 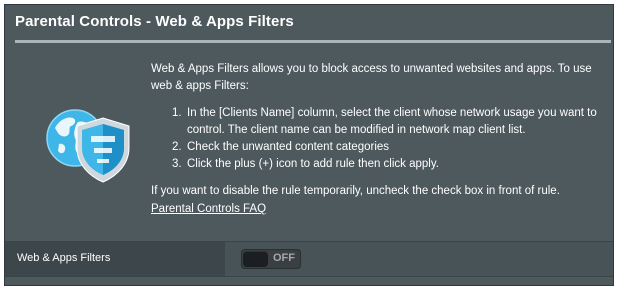 What do you see at coordinates (255, 259) in the screenshot?
I see `toggle-knob` at bounding box center [255, 259].